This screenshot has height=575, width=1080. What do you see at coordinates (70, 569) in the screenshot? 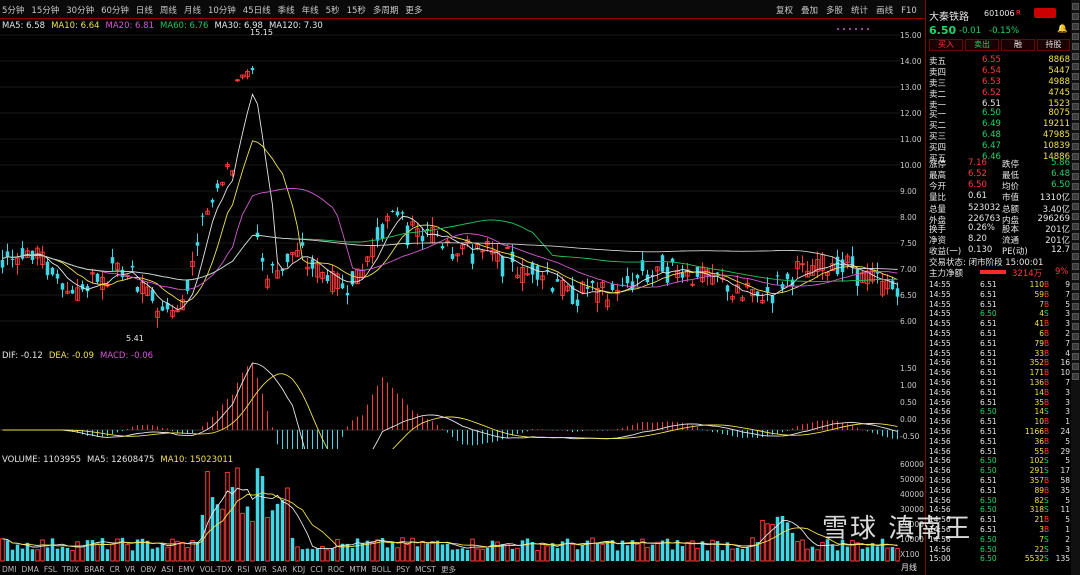
I see `indicator-tab: TRIX` at bounding box center [70, 569].